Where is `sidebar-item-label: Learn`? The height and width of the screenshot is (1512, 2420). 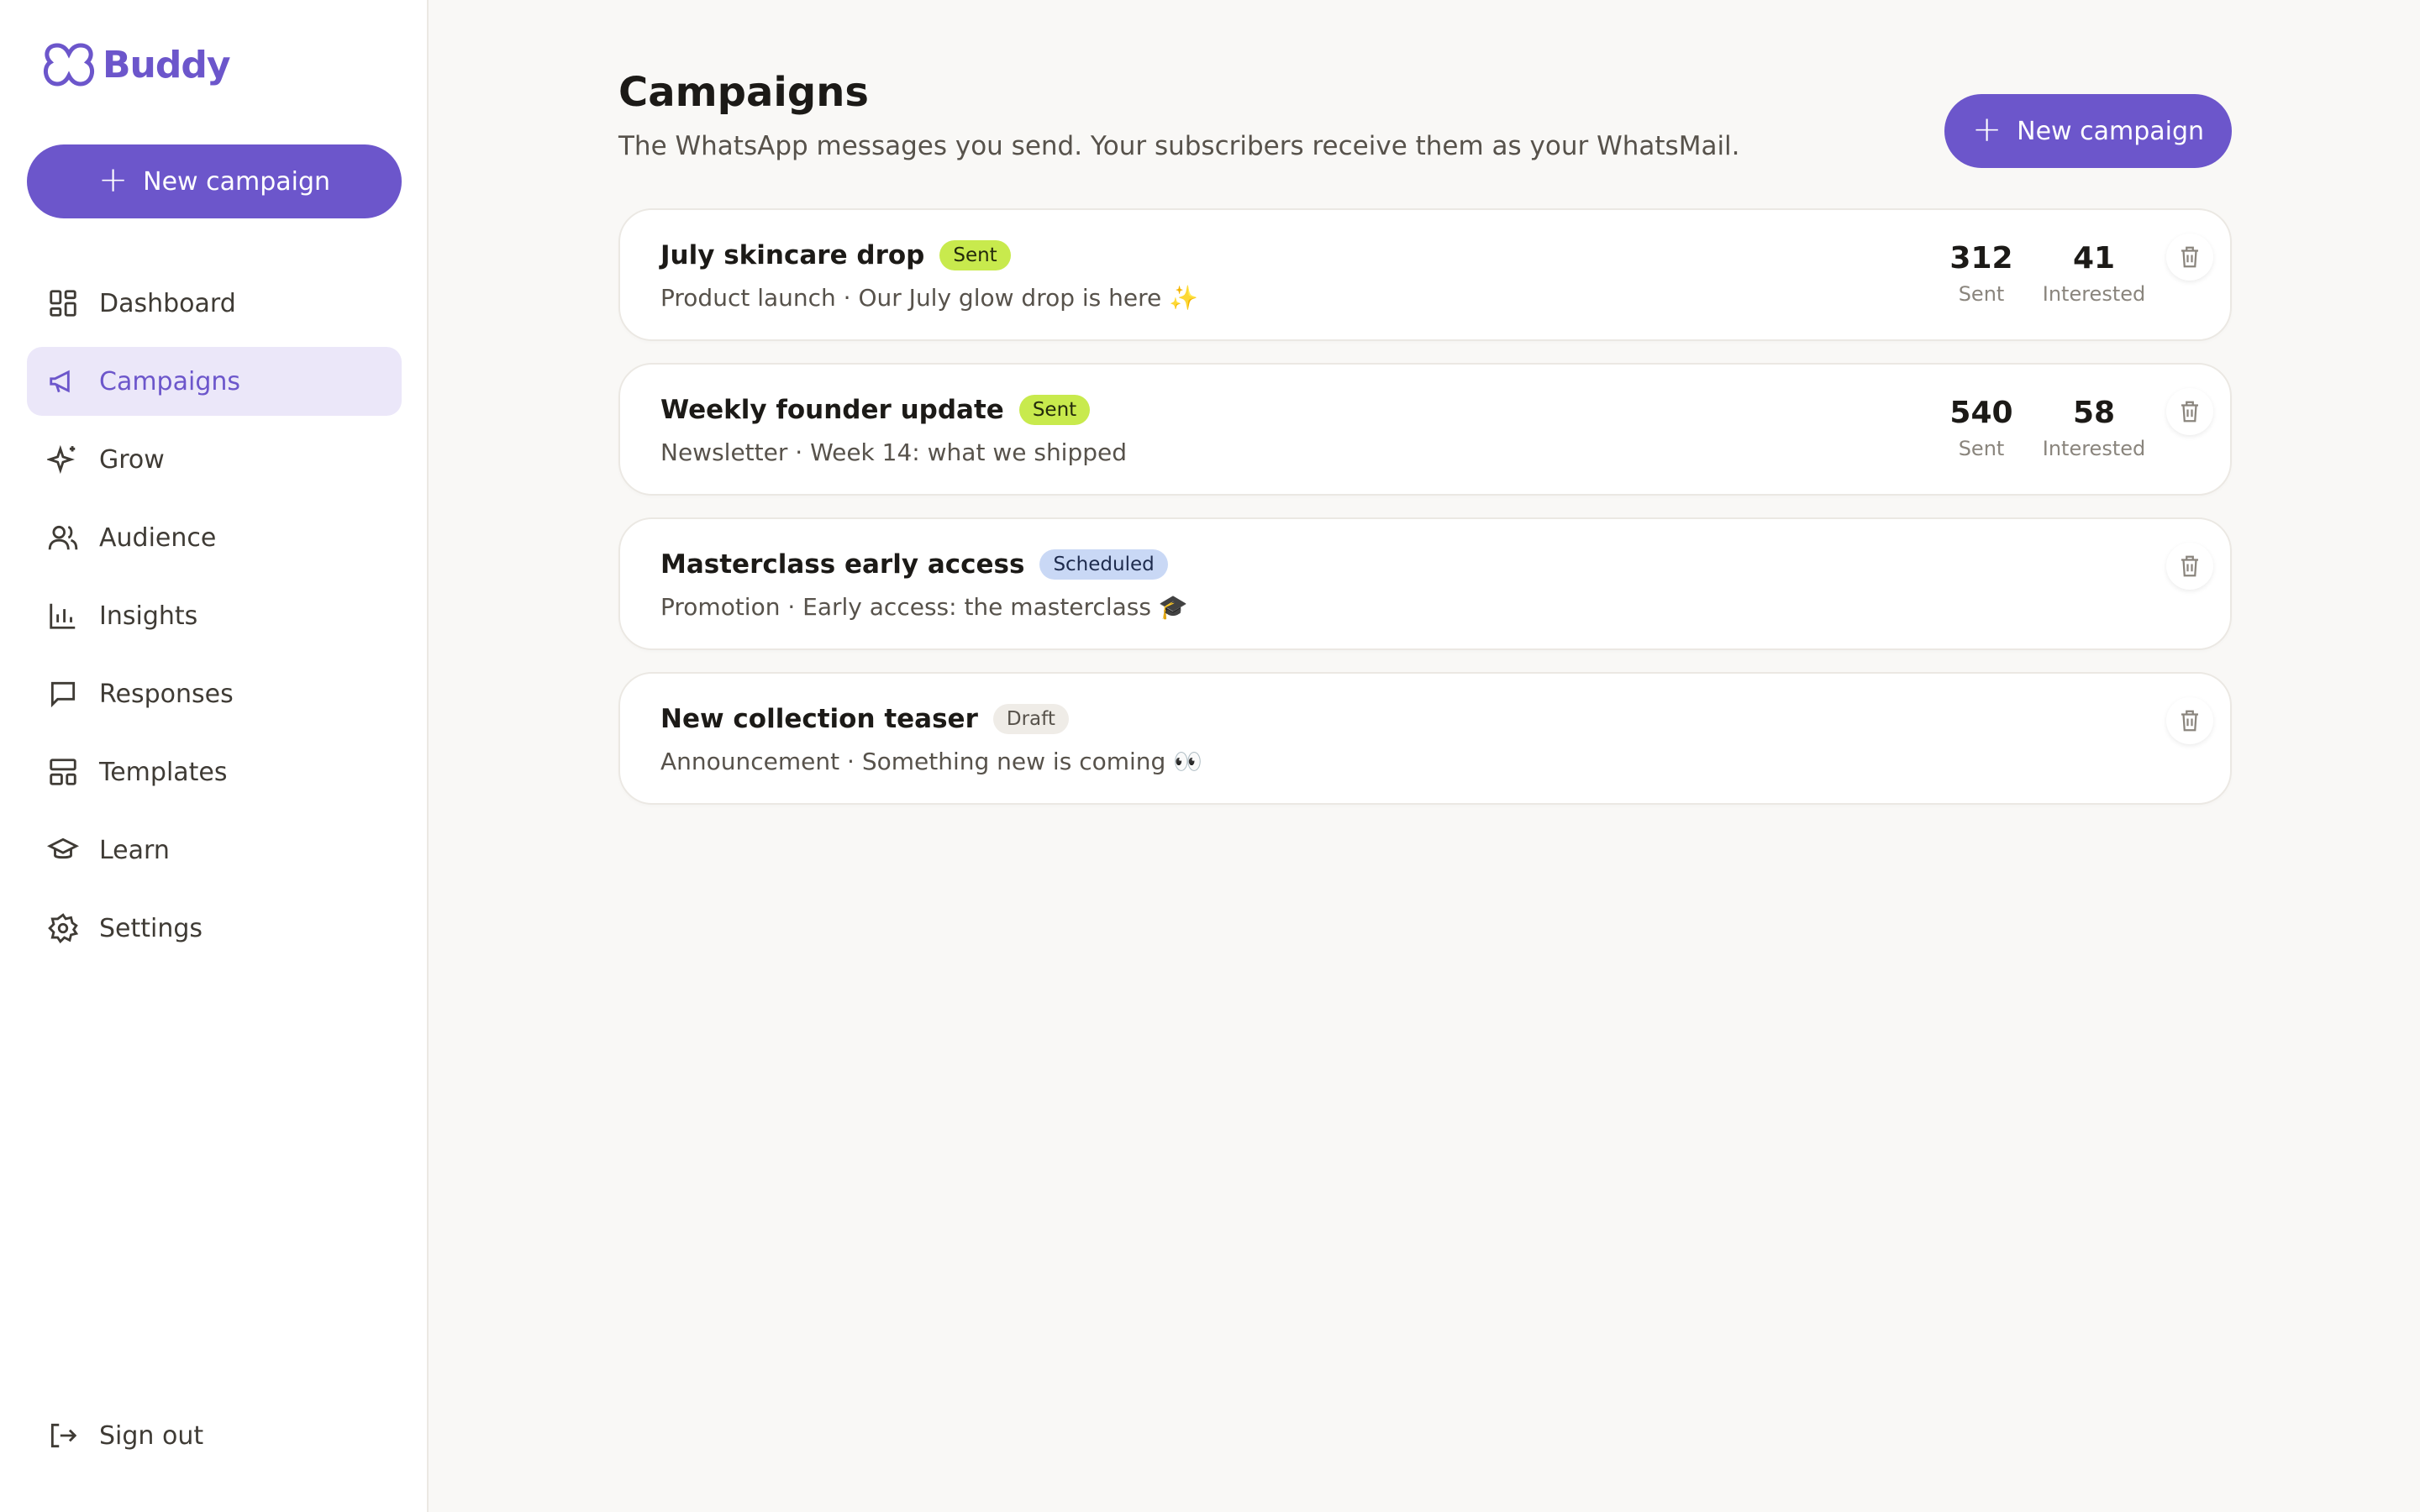
sidebar-item-label: Learn is located at coordinates (134, 850).